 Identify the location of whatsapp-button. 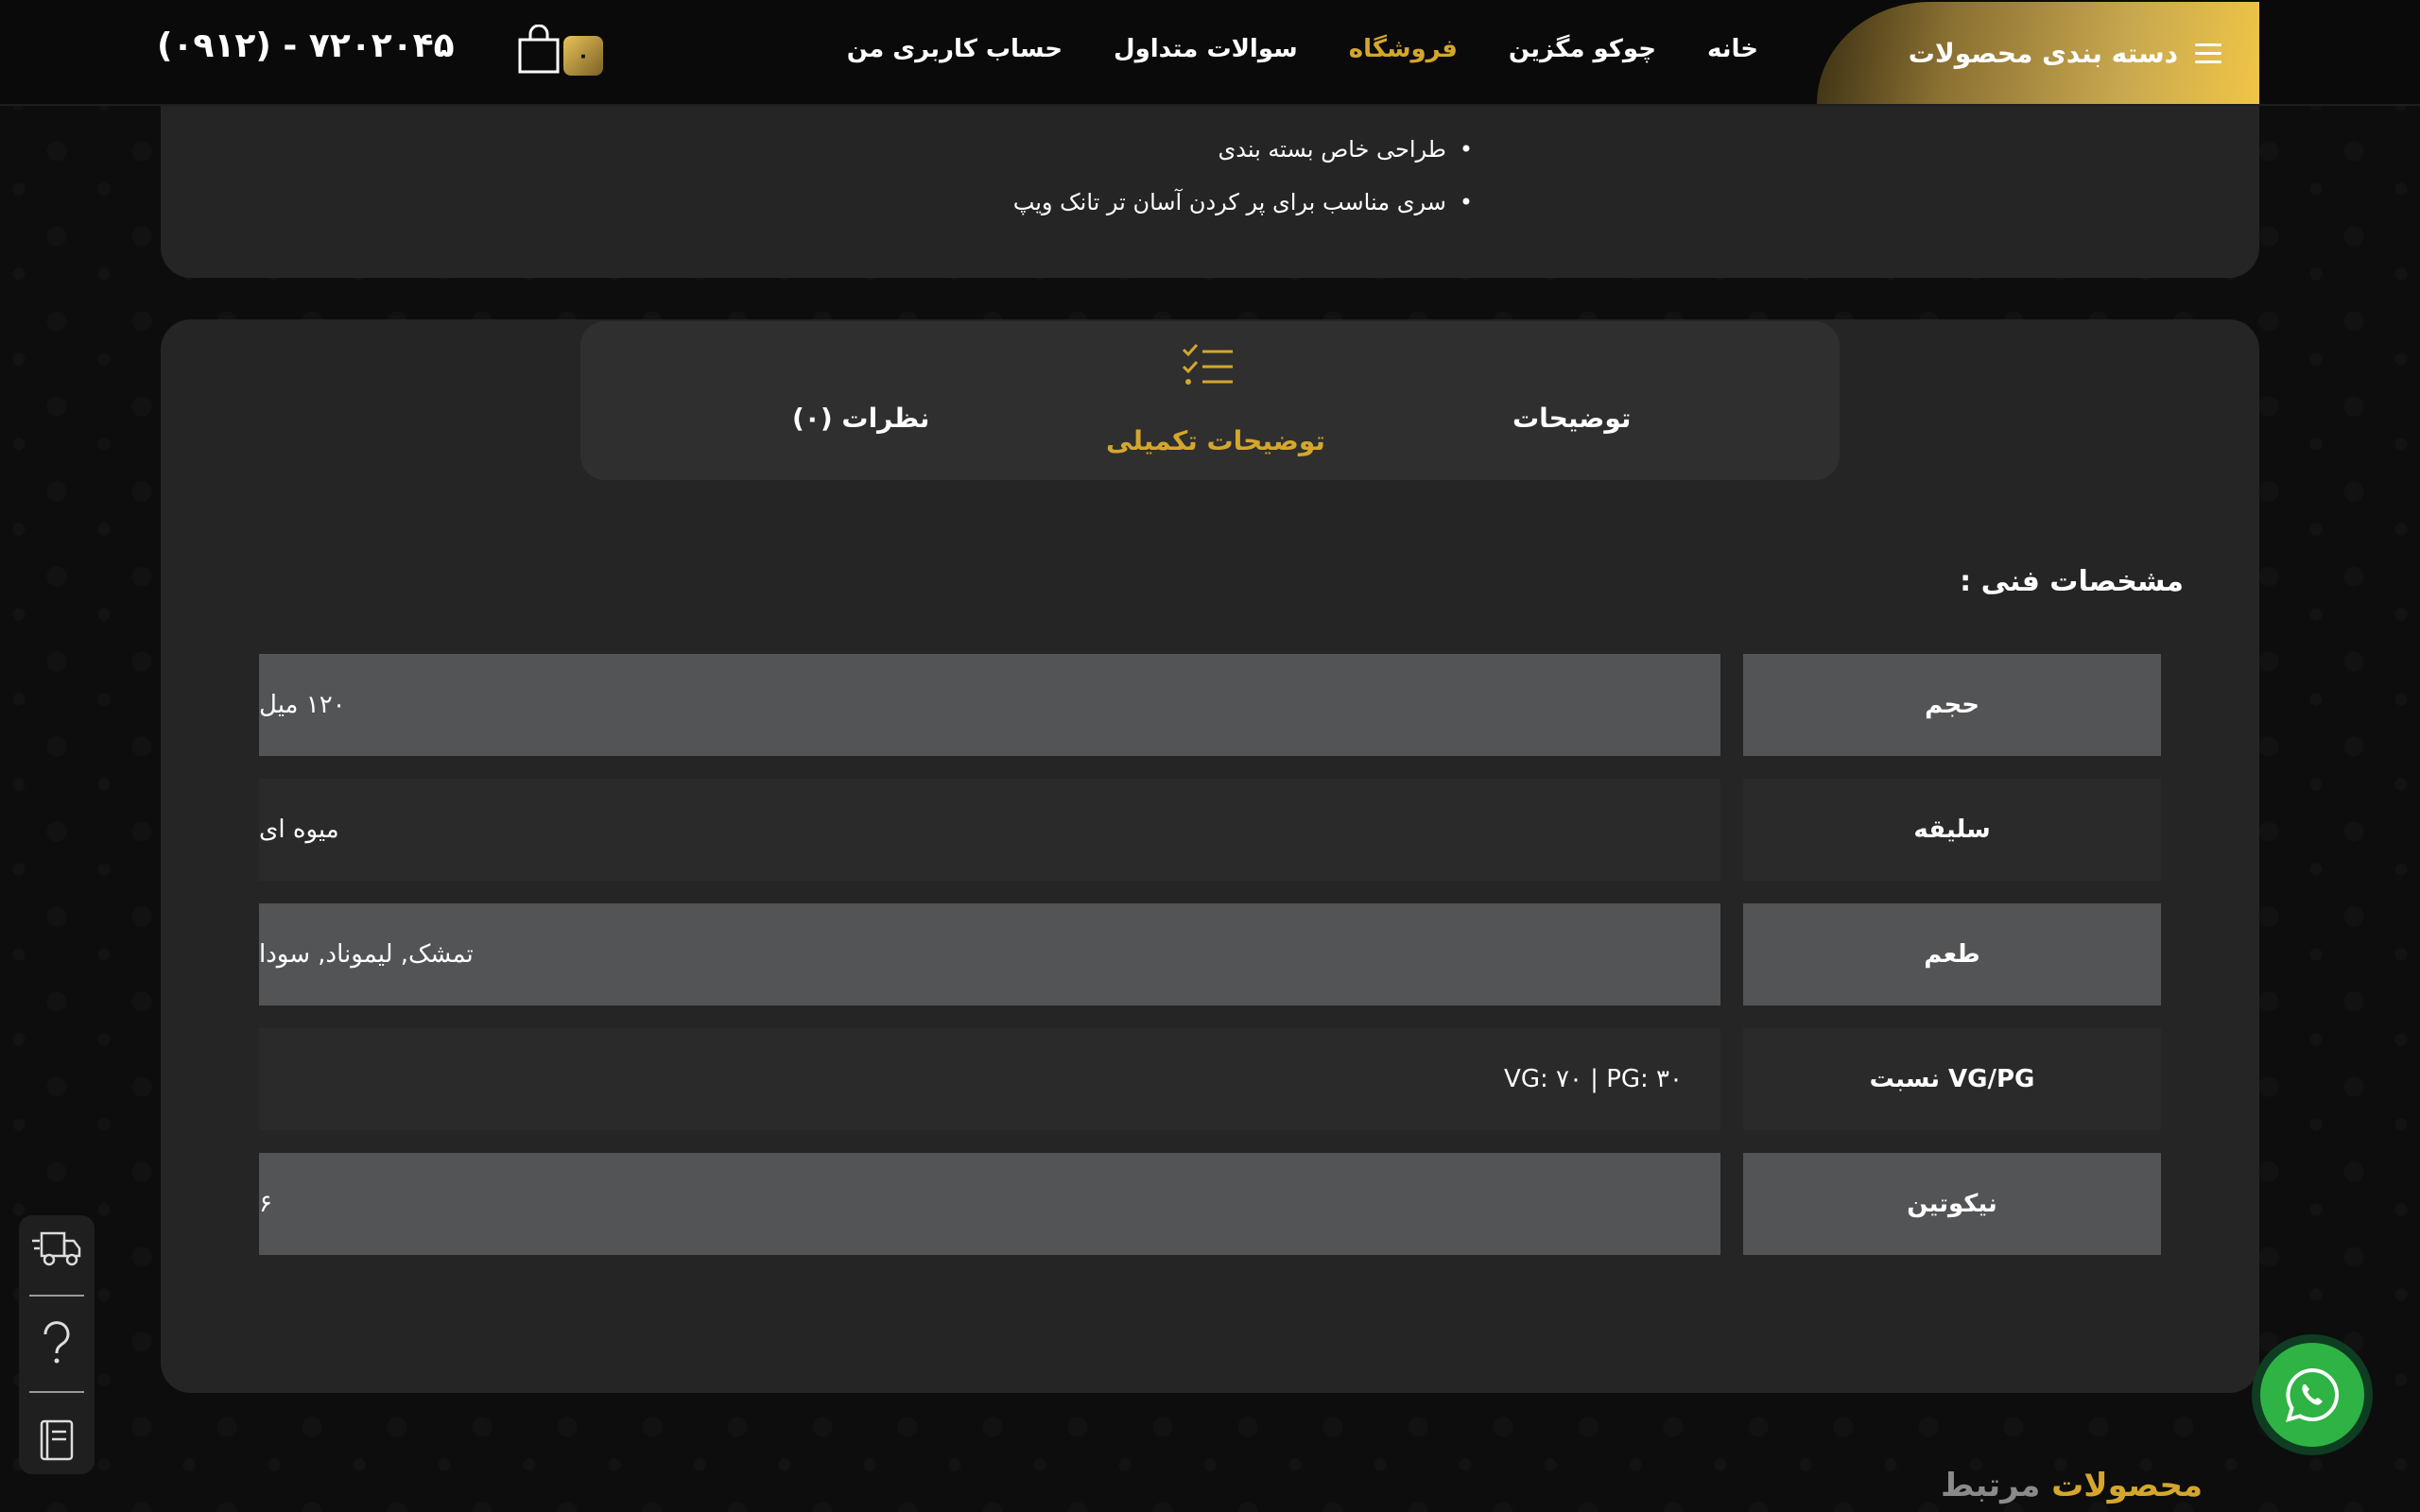
(2312, 1394).